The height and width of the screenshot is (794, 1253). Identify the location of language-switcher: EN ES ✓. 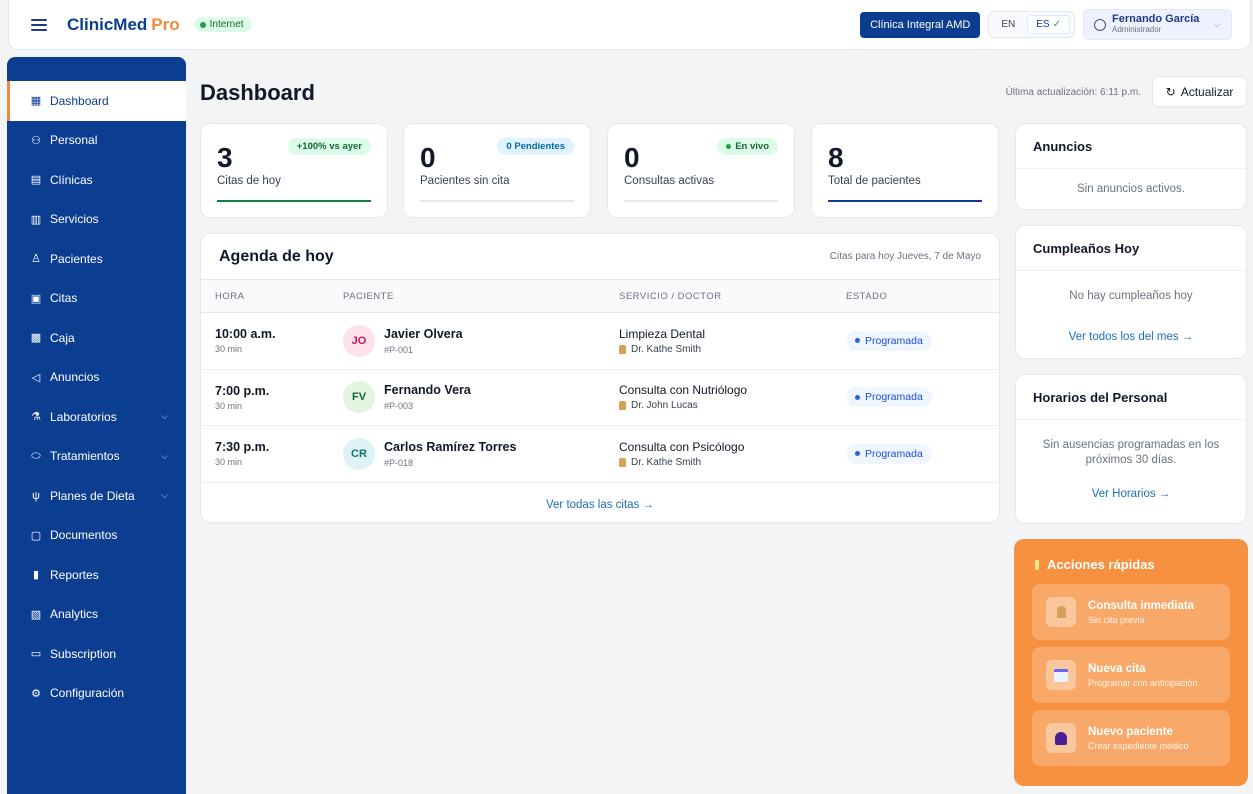
(1031, 24).